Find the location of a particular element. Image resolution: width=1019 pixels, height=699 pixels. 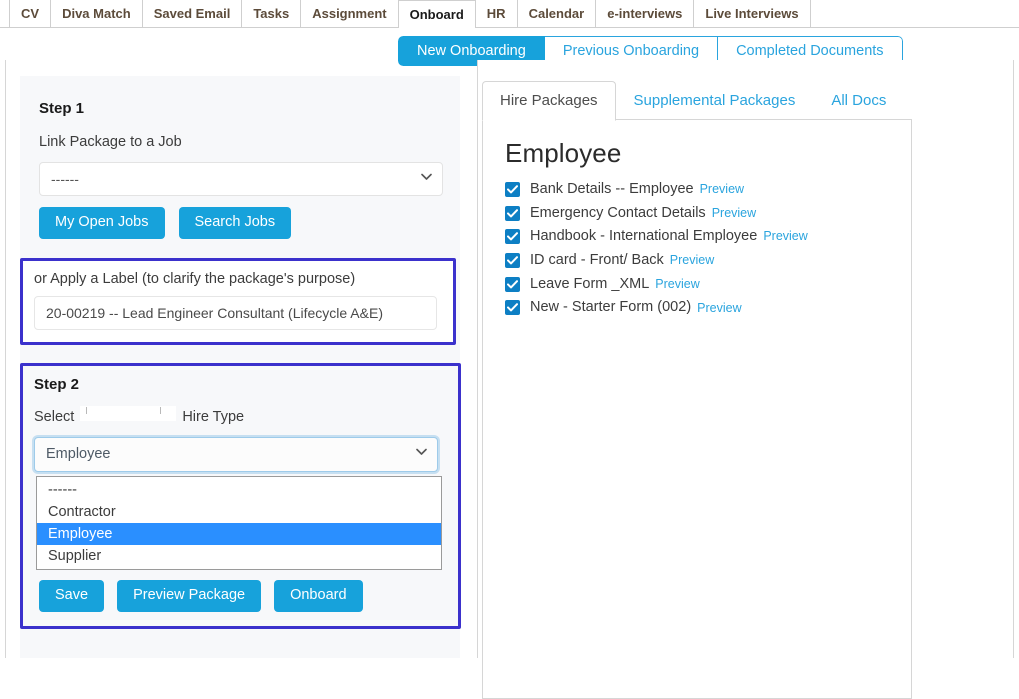

document-name: Bank Details -- Employee is located at coordinates (612, 189).